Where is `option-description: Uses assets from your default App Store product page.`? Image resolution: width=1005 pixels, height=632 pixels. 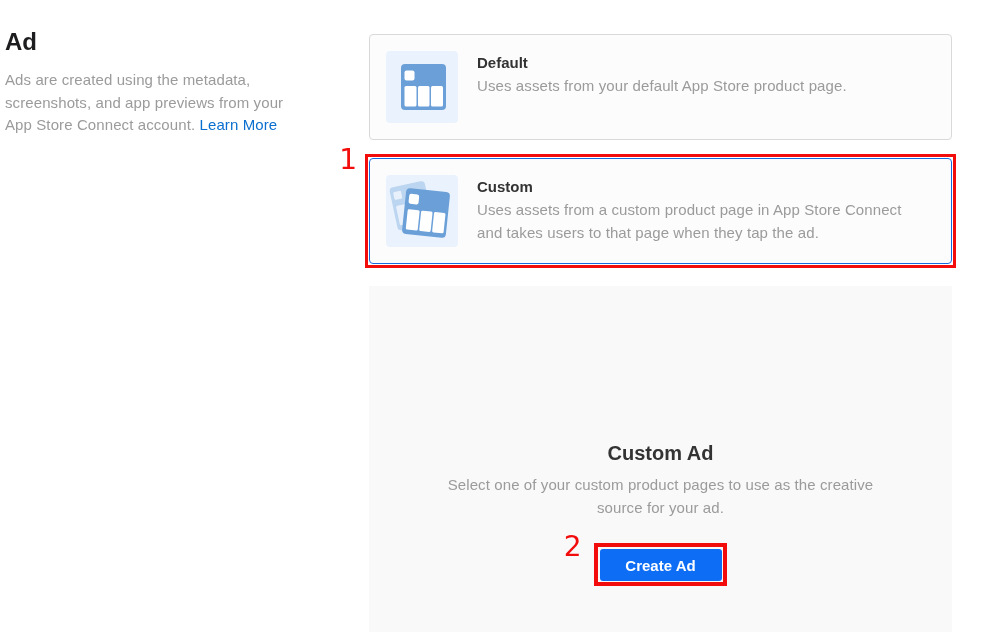
option-description: Uses assets from your default App Store product page. is located at coordinates (662, 86).